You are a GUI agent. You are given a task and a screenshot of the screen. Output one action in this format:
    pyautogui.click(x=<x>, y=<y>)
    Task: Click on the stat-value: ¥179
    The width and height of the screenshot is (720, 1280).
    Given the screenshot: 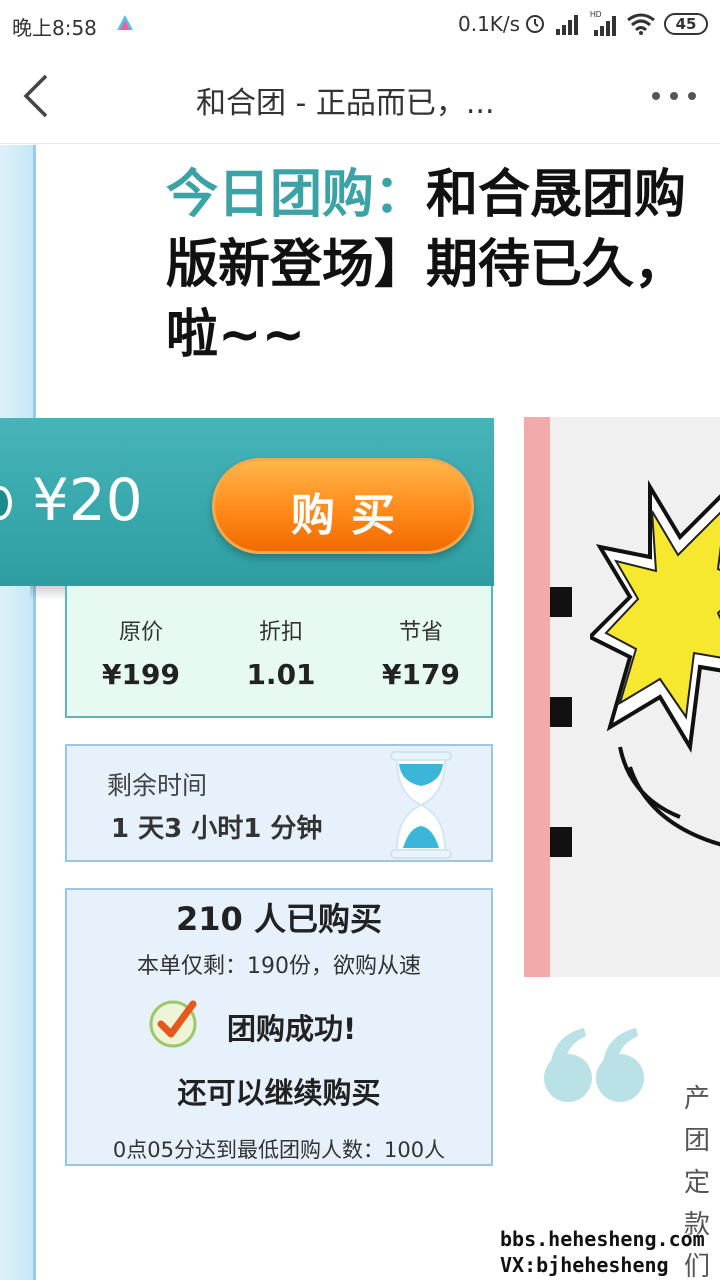 What is the action you would take?
    pyautogui.click(x=421, y=674)
    